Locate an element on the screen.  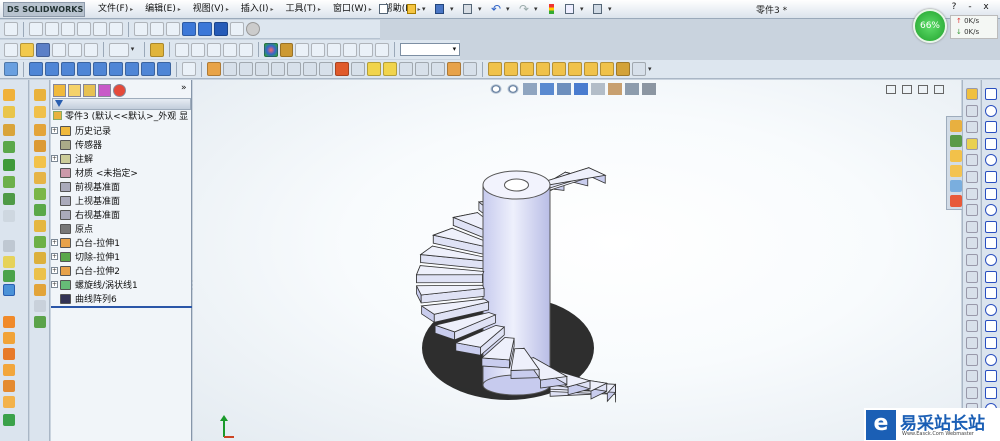
tree-item: 材质 <未指定> is located at coordinates (94, 172).